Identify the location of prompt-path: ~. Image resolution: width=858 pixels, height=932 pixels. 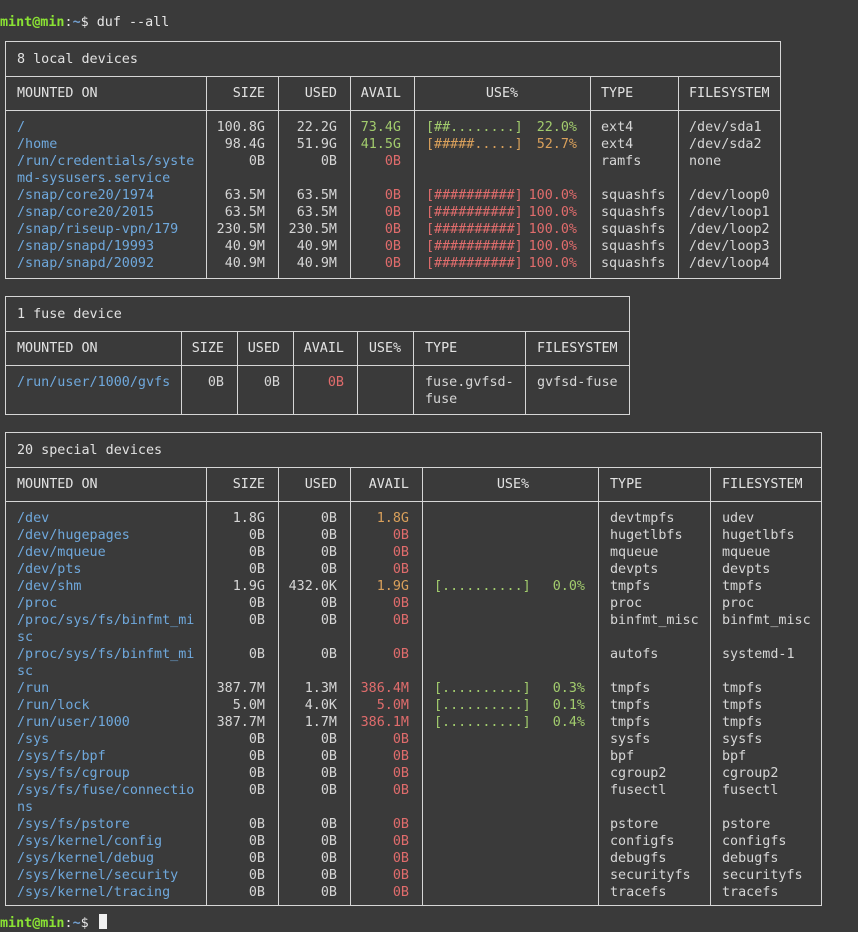
(76, 22).